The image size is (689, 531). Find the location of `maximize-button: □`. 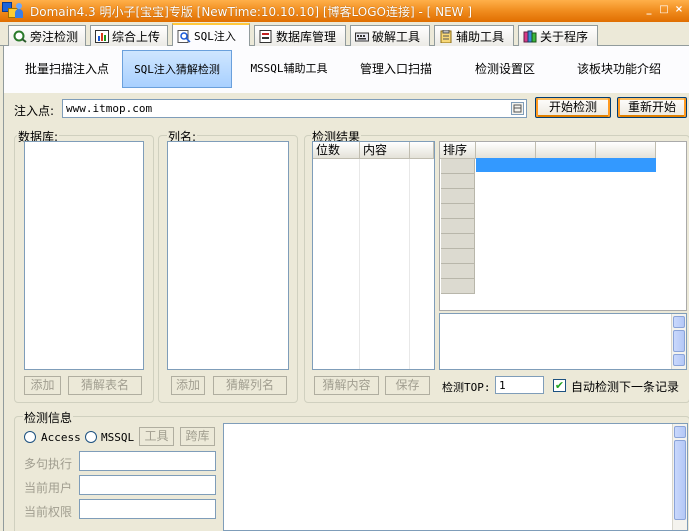

maximize-button: □ is located at coordinates (664, 10).